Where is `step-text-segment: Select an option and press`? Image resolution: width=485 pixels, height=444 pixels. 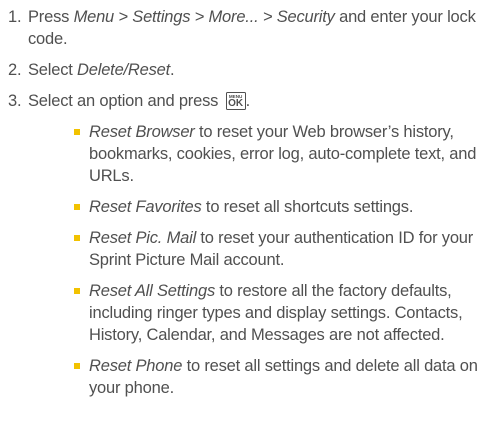 step-text-segment: Select an option and press is located at coordinates (125, 101).